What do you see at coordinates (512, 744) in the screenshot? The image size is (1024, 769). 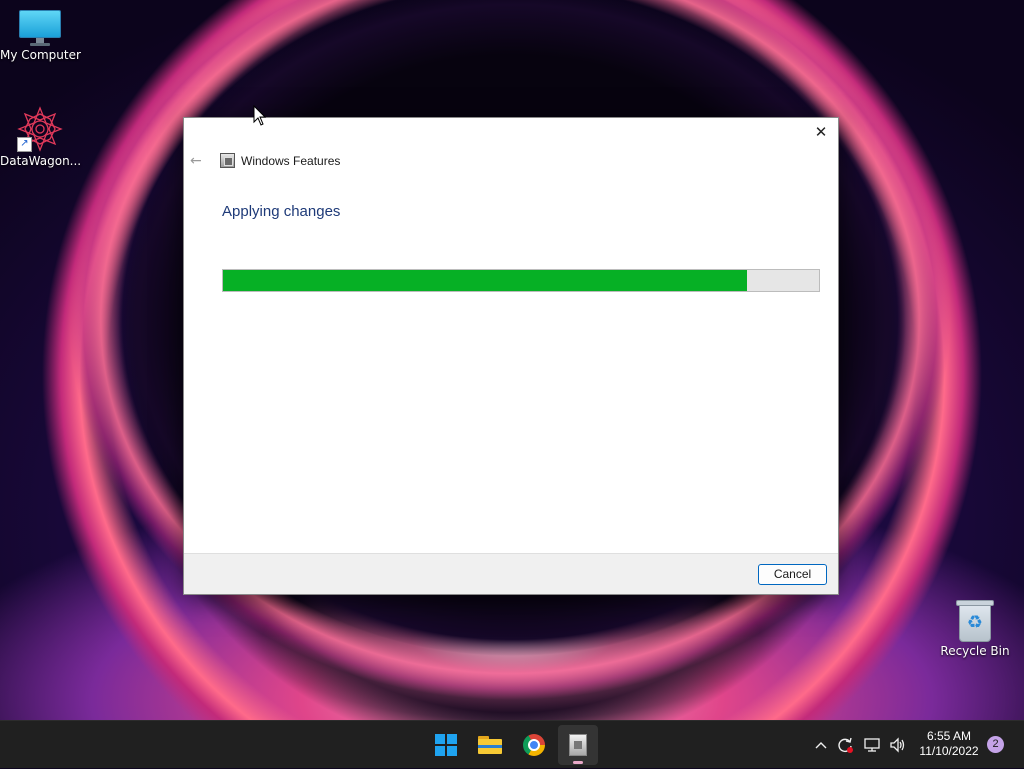 I see `taskbar: 6:55 AM 11/10/2022 2` at bounding box center [512, 744].